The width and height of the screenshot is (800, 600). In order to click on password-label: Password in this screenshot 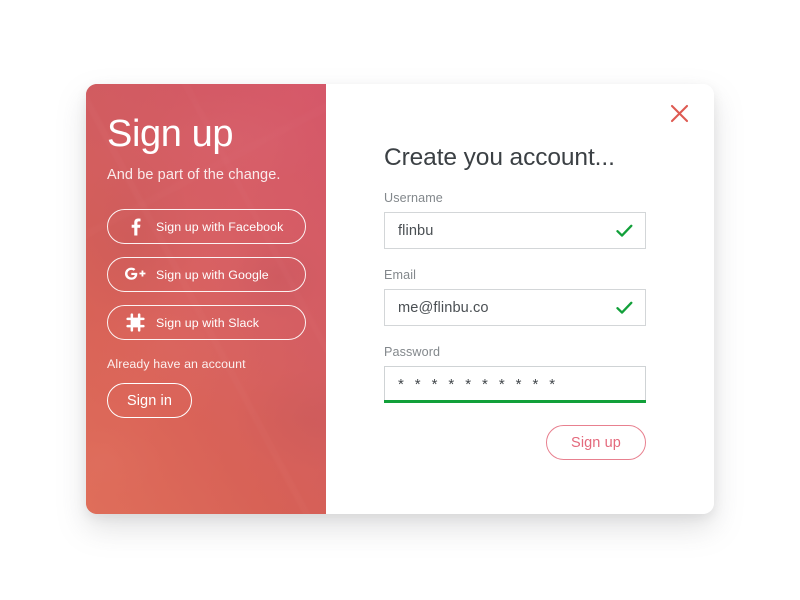, I will do `click(412, 352)`.